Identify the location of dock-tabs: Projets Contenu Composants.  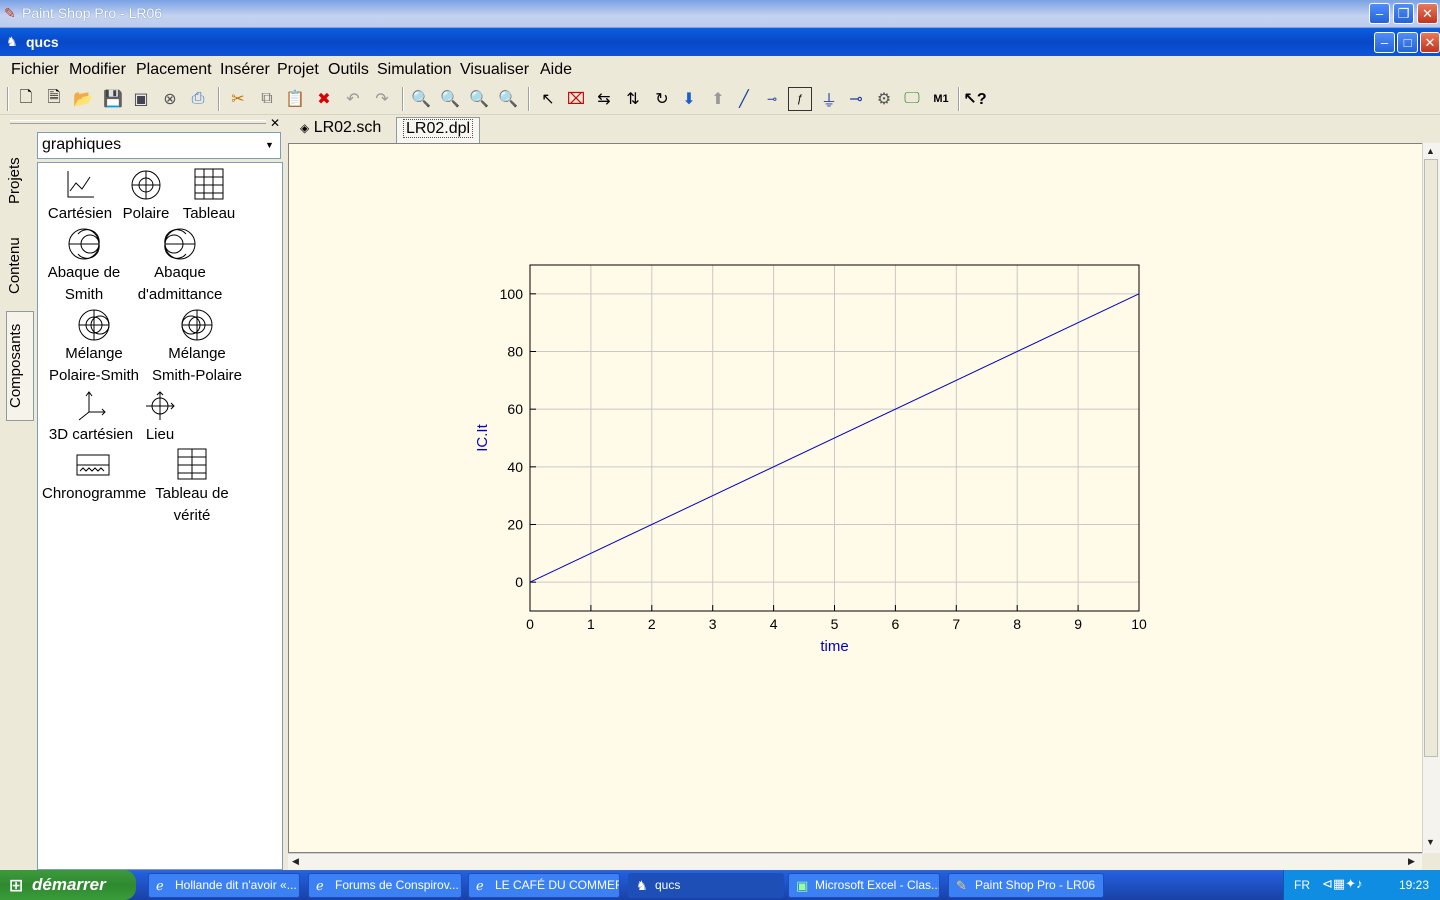
(19, 501).